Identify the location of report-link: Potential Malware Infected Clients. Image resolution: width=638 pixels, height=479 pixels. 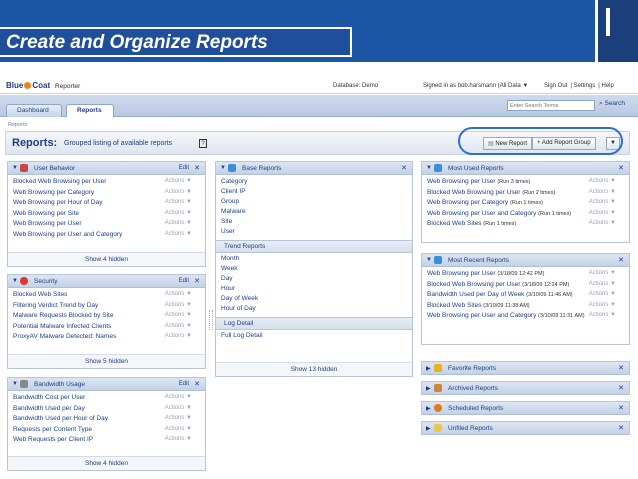
(62, 326).